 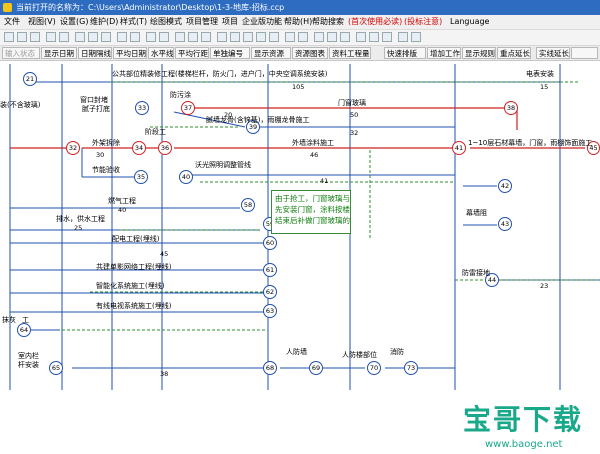 What do you see at coordinates (59, 53) in the screenshot?
I see `show-date-button: 显示日期` at bounding box center [59, 53].